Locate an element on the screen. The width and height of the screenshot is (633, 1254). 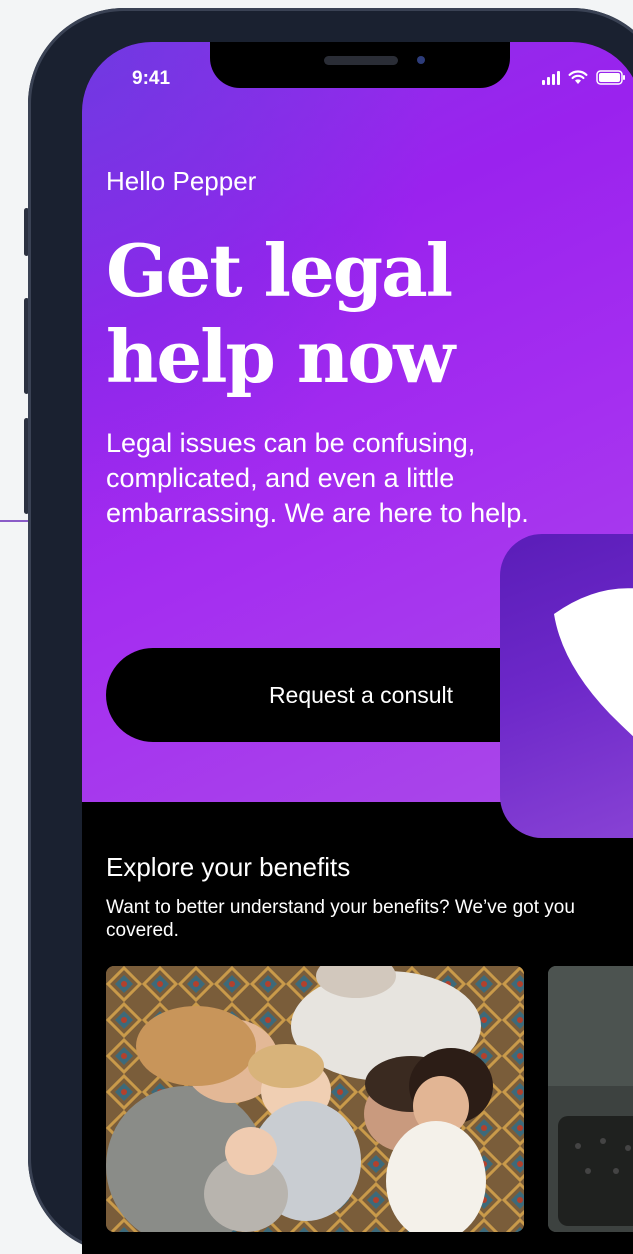
earpiece-speaker is located at coordinates (361, 60).